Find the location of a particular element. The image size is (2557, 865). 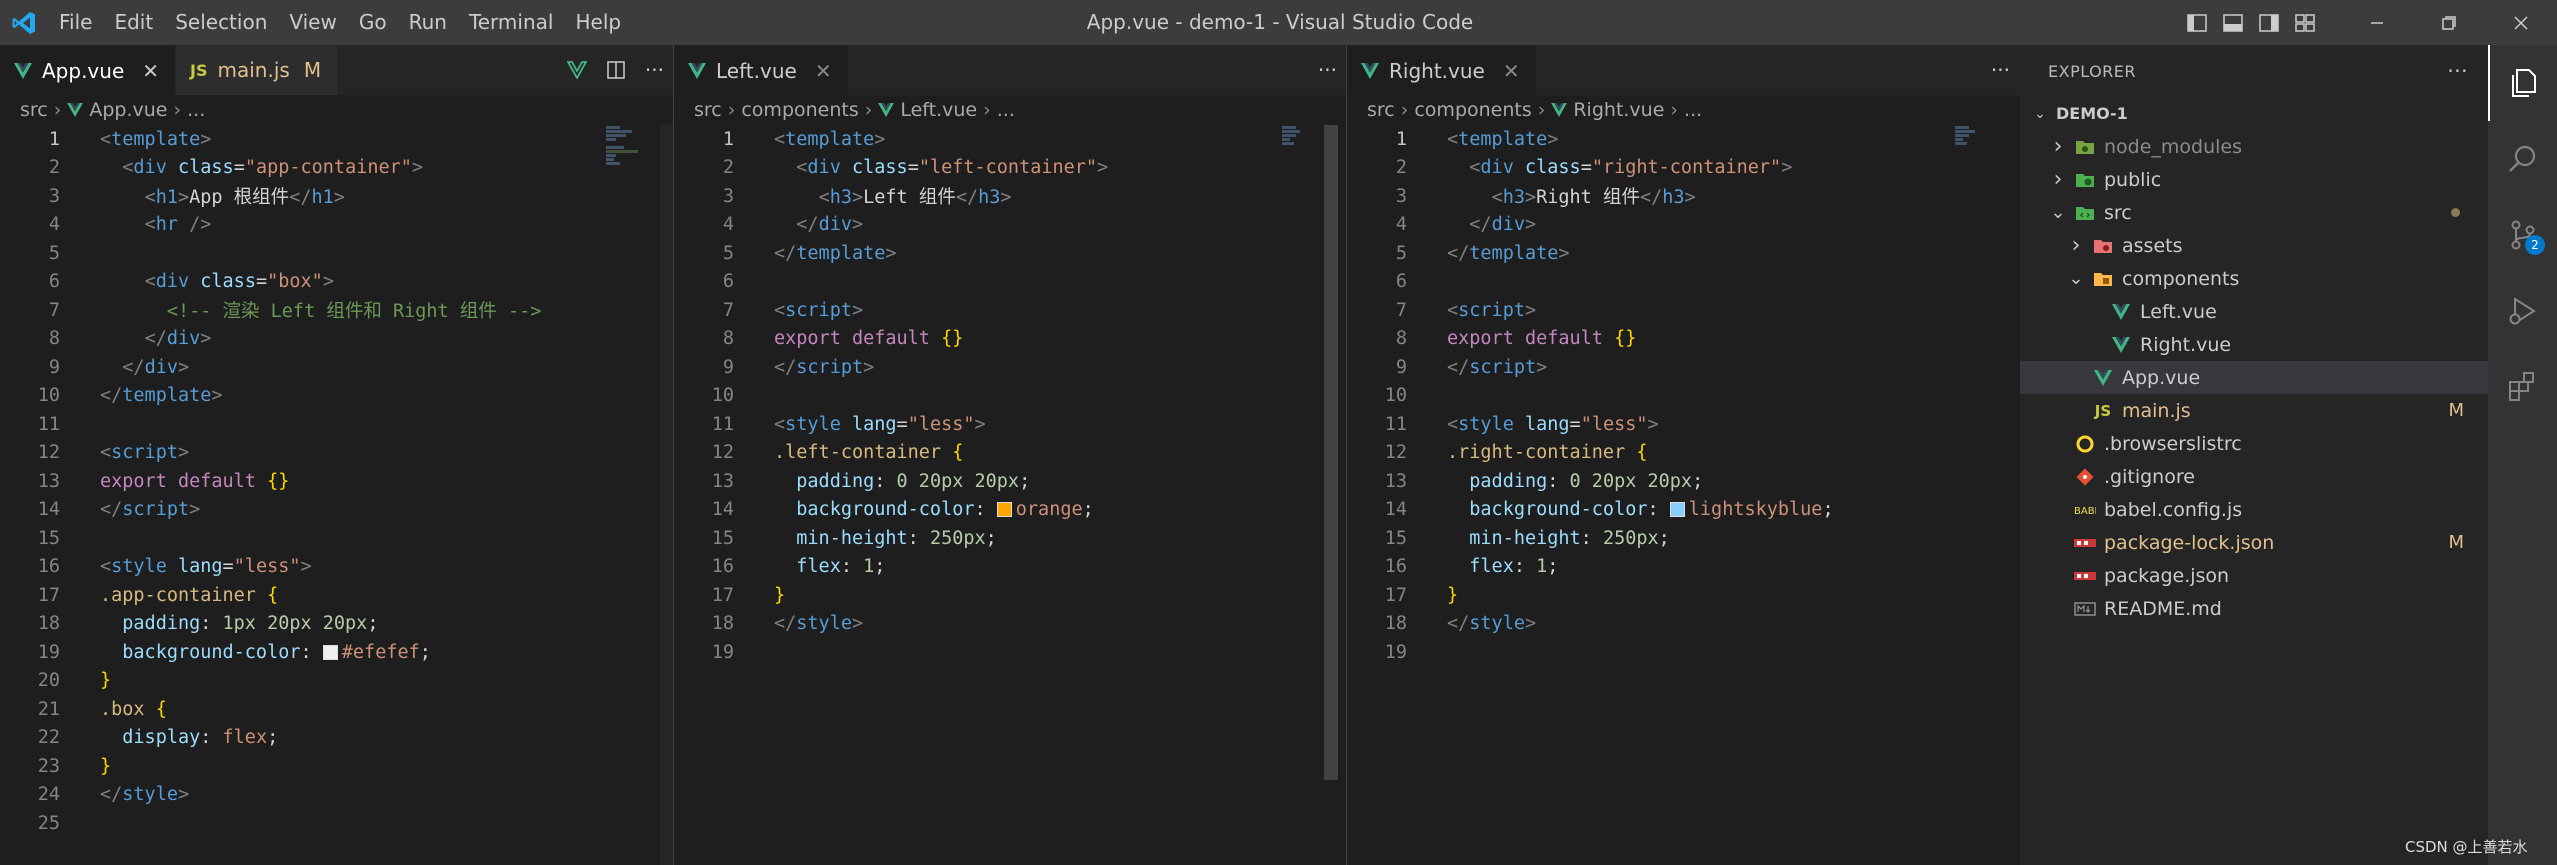

code-line: 11 is located at coordinates (337, 424).